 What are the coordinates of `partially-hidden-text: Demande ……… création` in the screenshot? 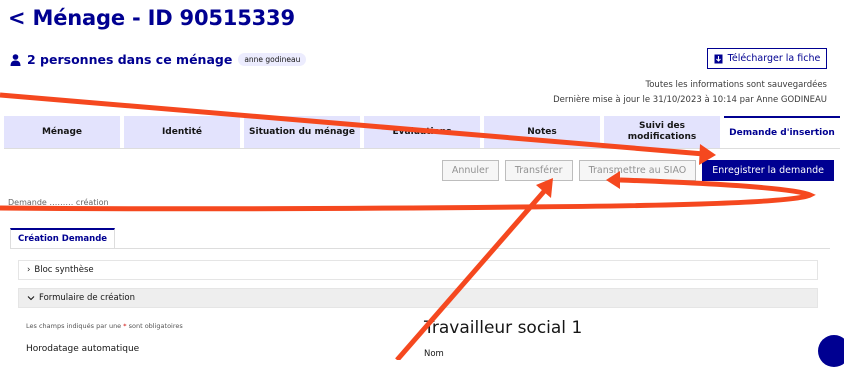 It's located at (58, 202).